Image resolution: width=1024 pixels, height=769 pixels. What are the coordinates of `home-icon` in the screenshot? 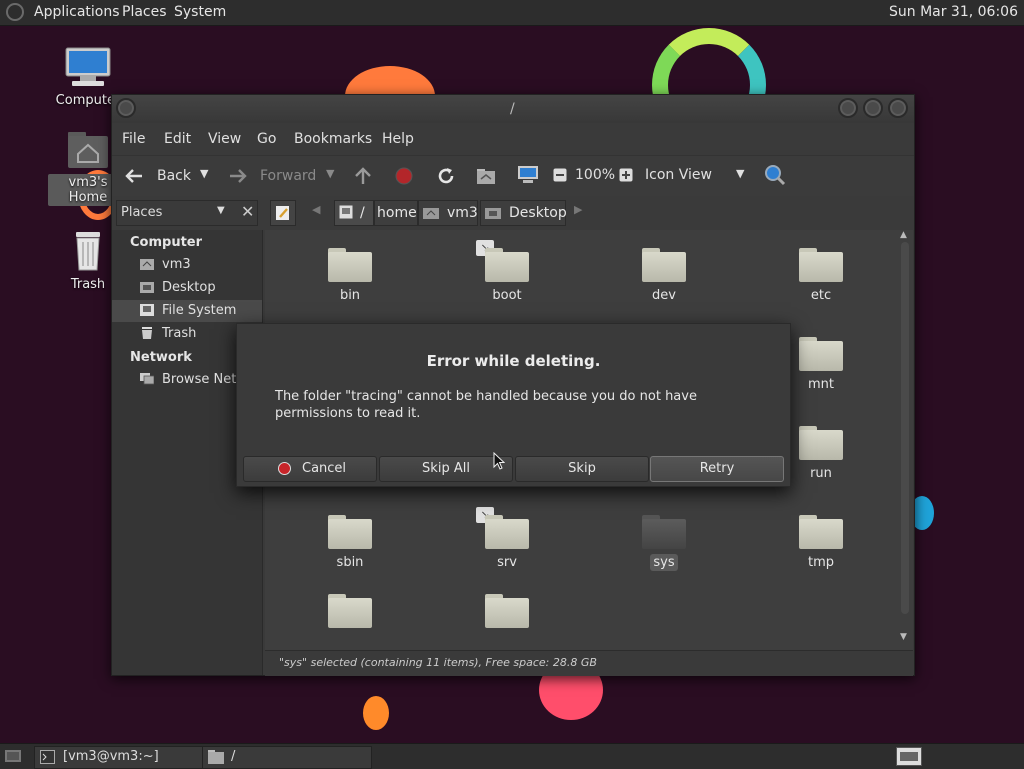 It's located at (486, 176).